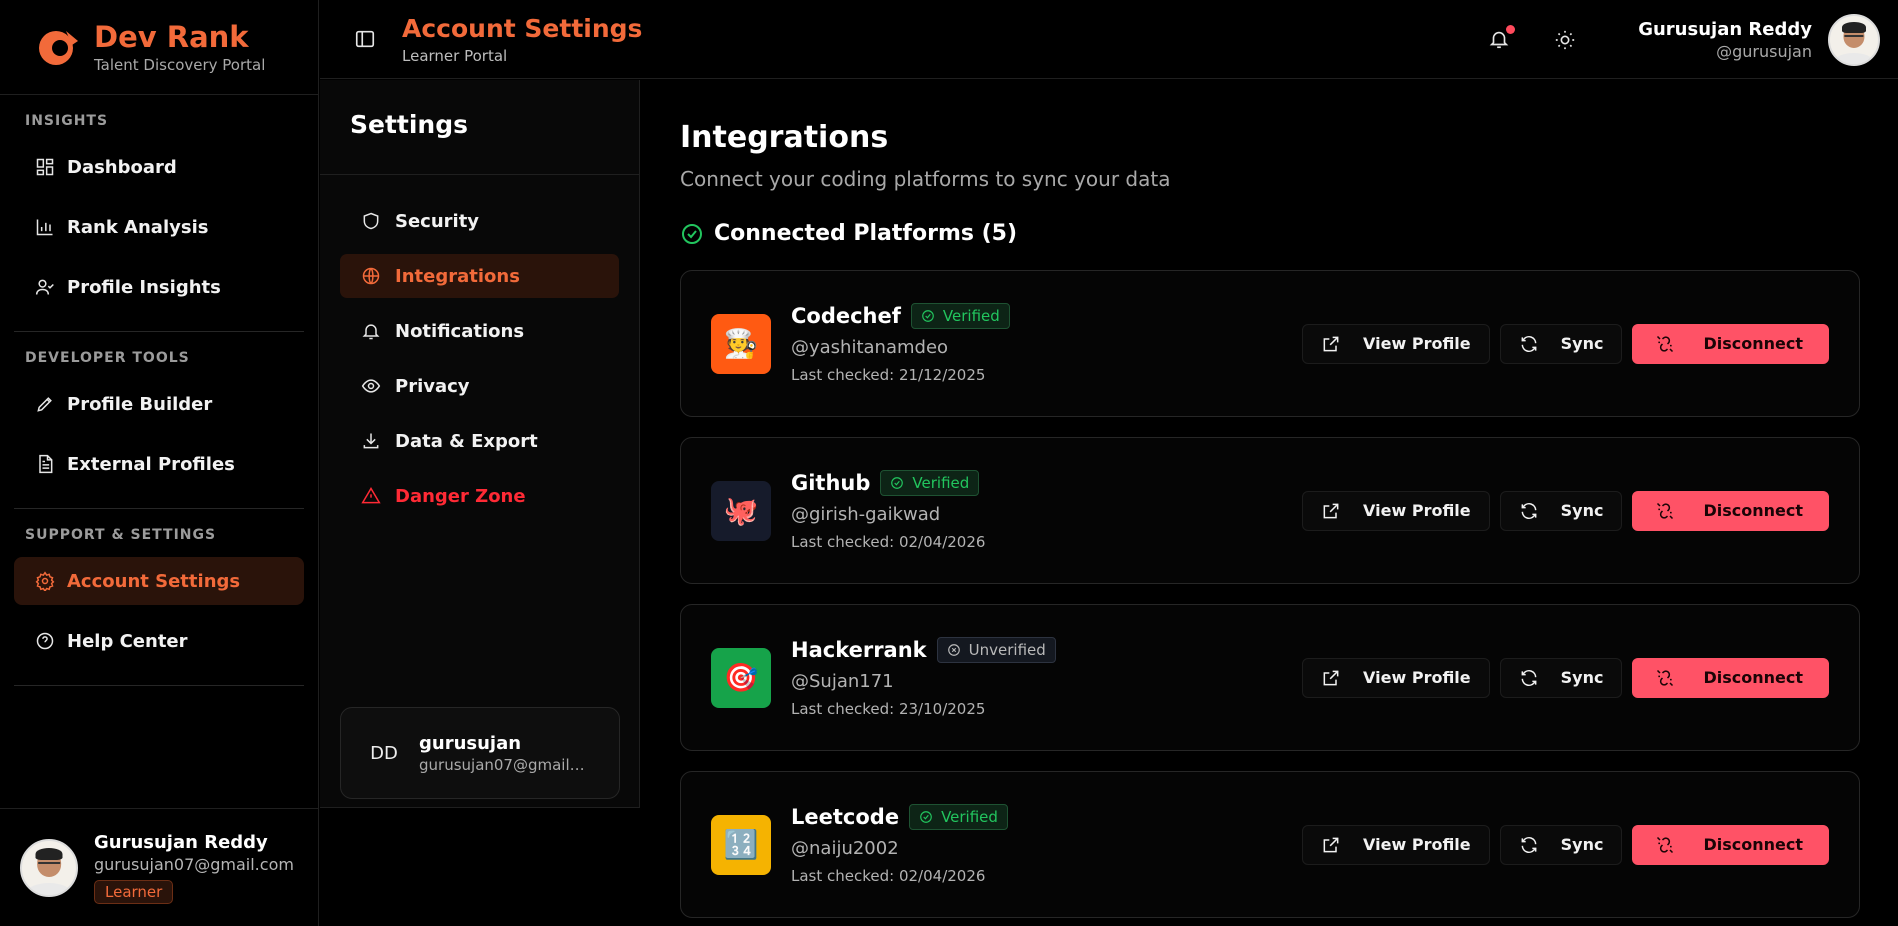 Image resolution: width=1898 pixels, height=926 pixels. Describe the element at coordinates (460, 331) in the screenshot. I see `settings-item-label: Notifications` at that location.